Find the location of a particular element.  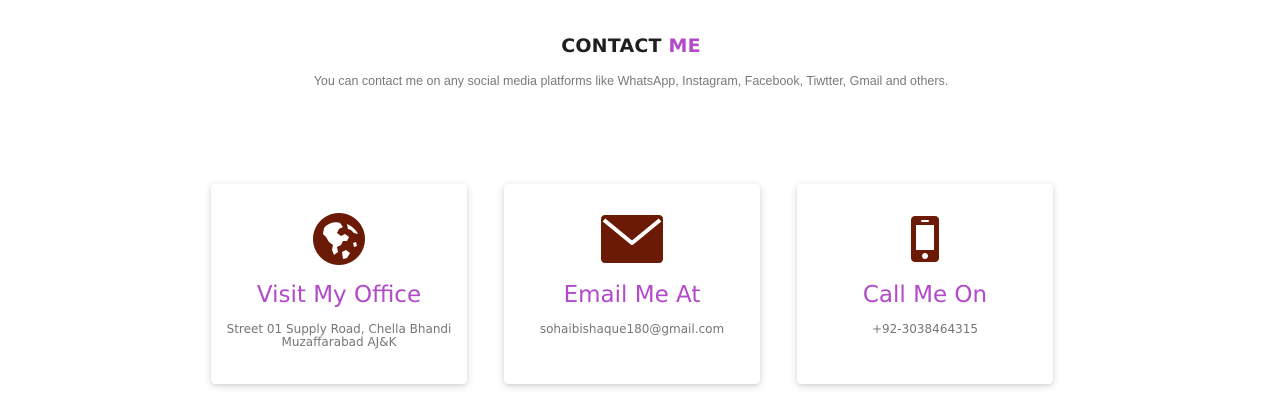

email-line: sohaibishaque180@gmail.com is located at coordinates (632, 329).